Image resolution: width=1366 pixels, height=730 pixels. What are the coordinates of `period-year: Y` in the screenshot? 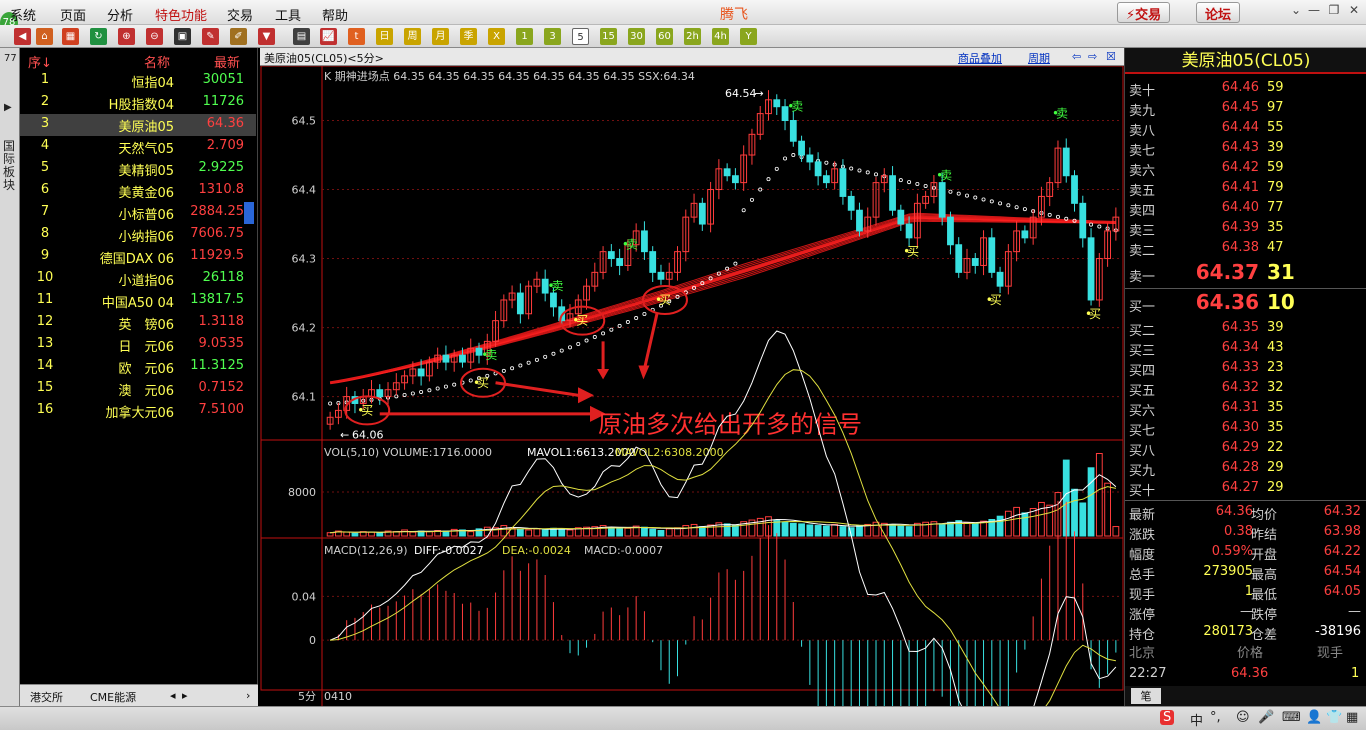 It's located at (748, 36).